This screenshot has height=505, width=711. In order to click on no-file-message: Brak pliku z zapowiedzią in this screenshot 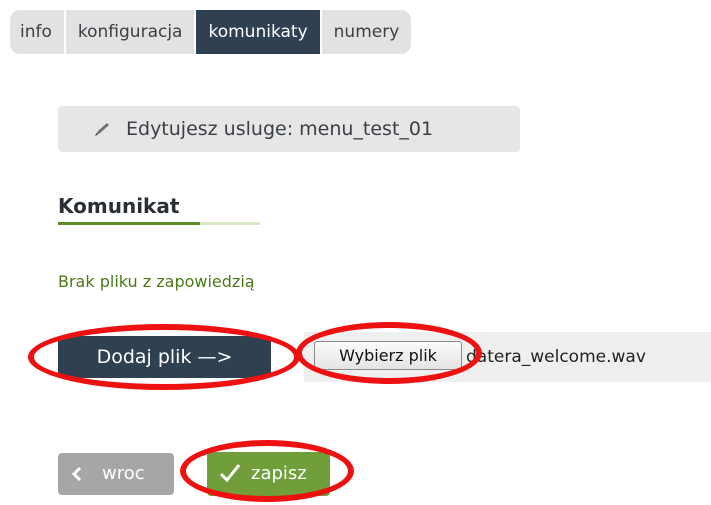, I will do `click(156, 281)`.